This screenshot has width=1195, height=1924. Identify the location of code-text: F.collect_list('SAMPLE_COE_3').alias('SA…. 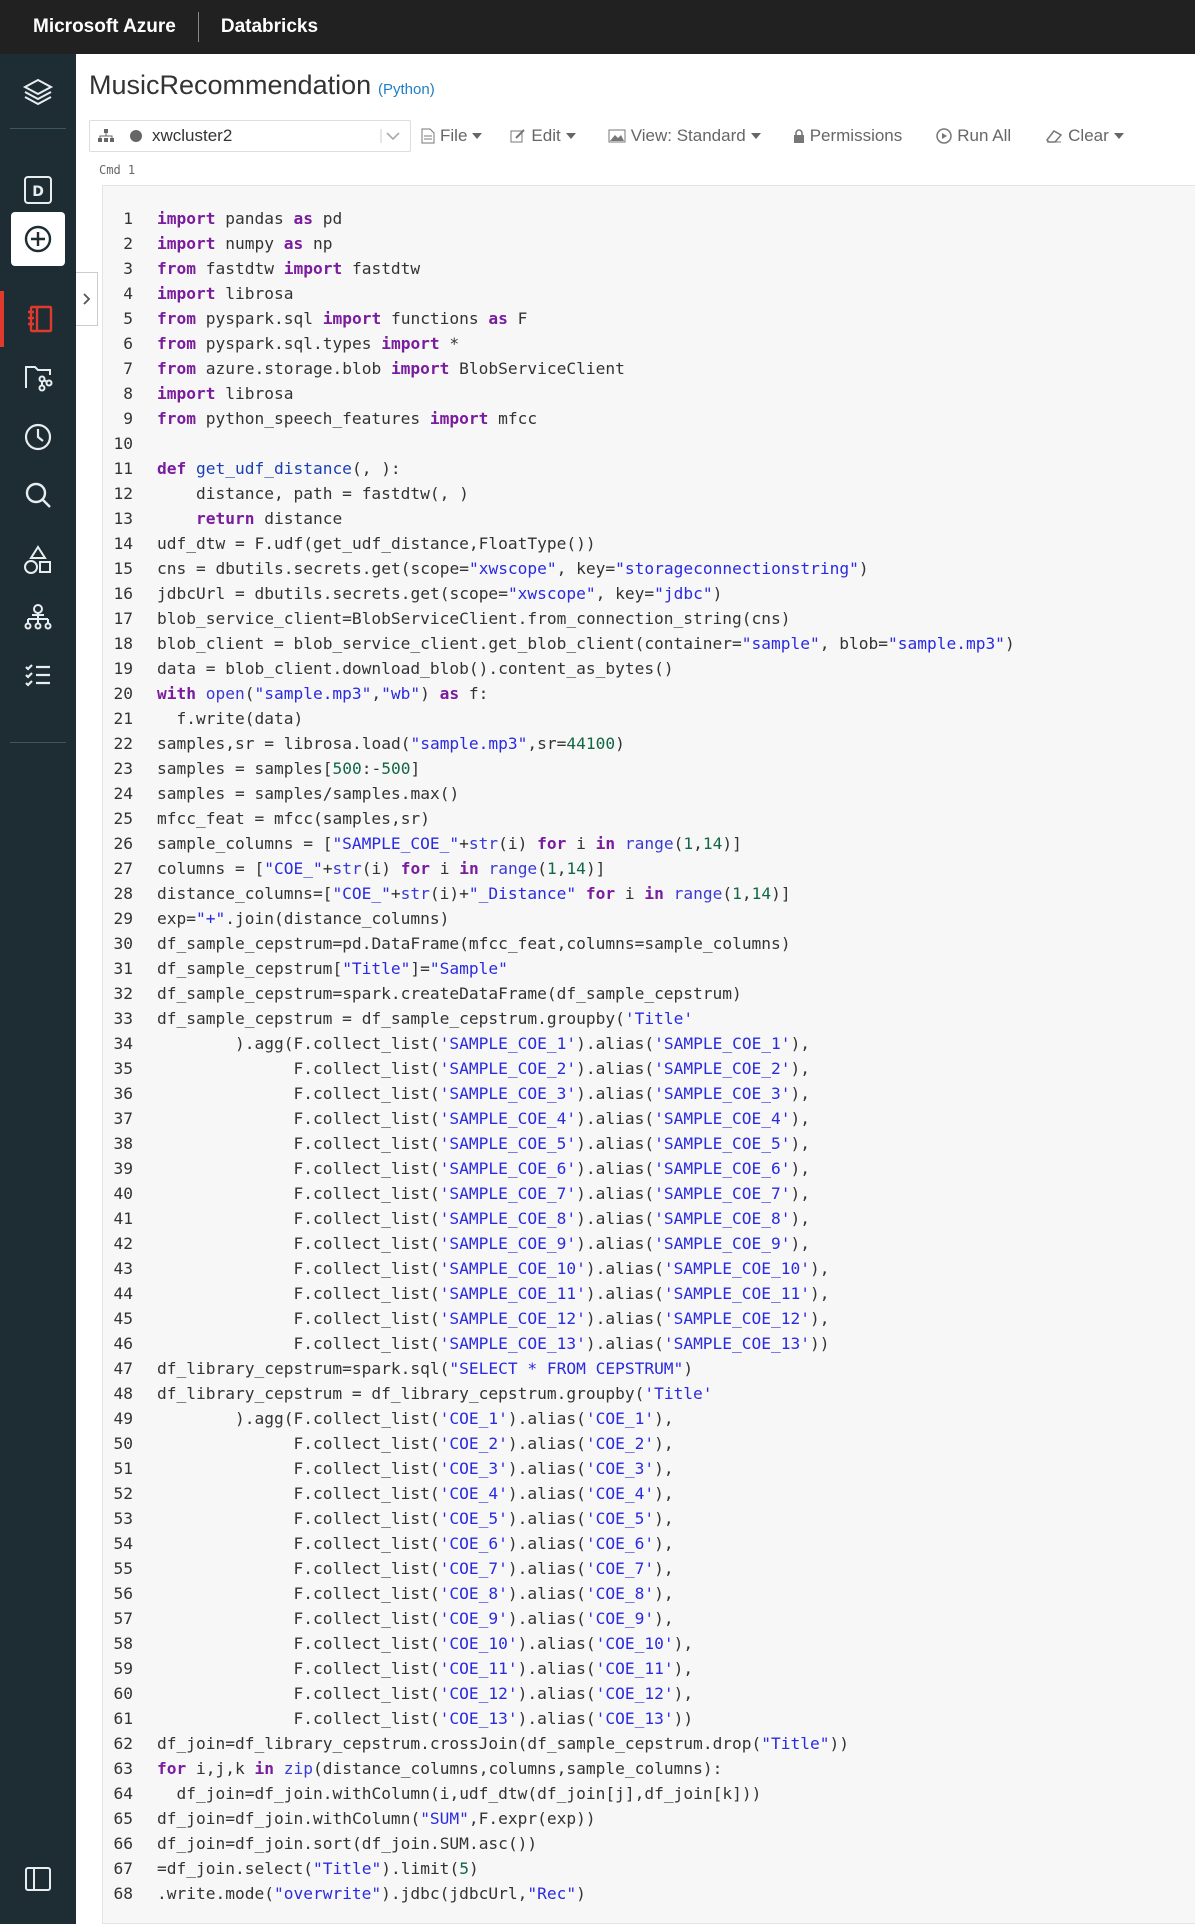
(483, 1093).